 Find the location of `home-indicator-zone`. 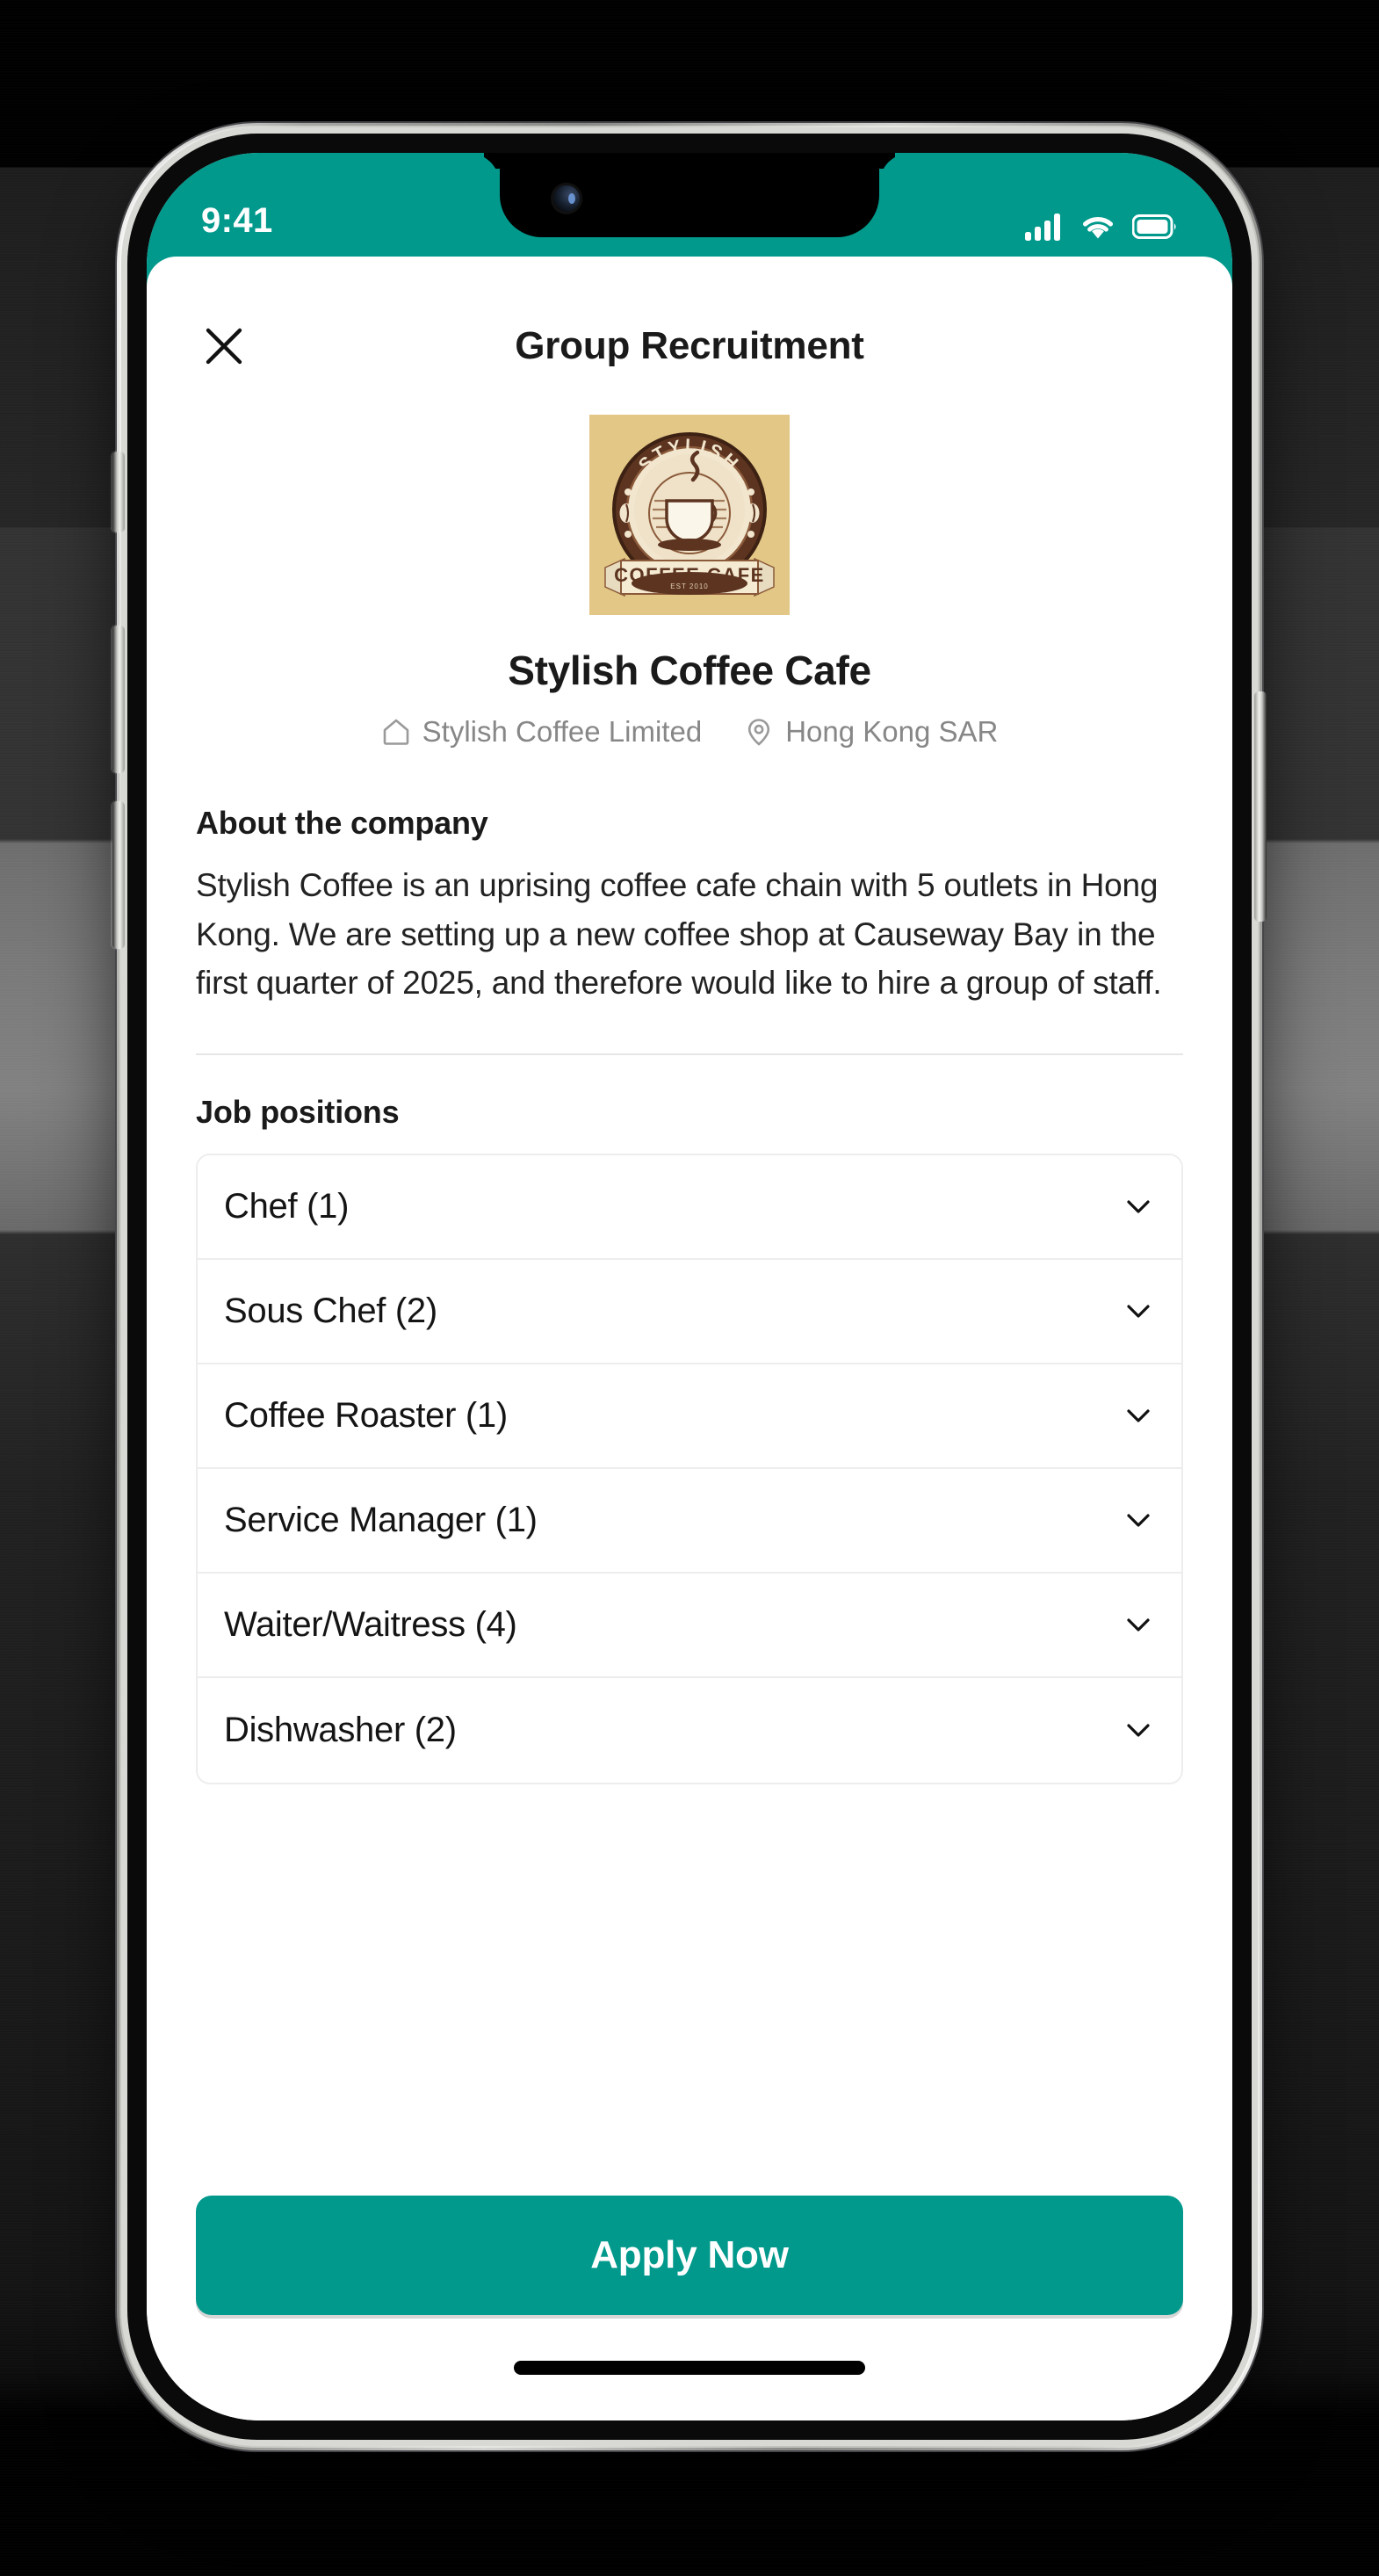

home-indicator-zone is located at coordinates (689, 2367).